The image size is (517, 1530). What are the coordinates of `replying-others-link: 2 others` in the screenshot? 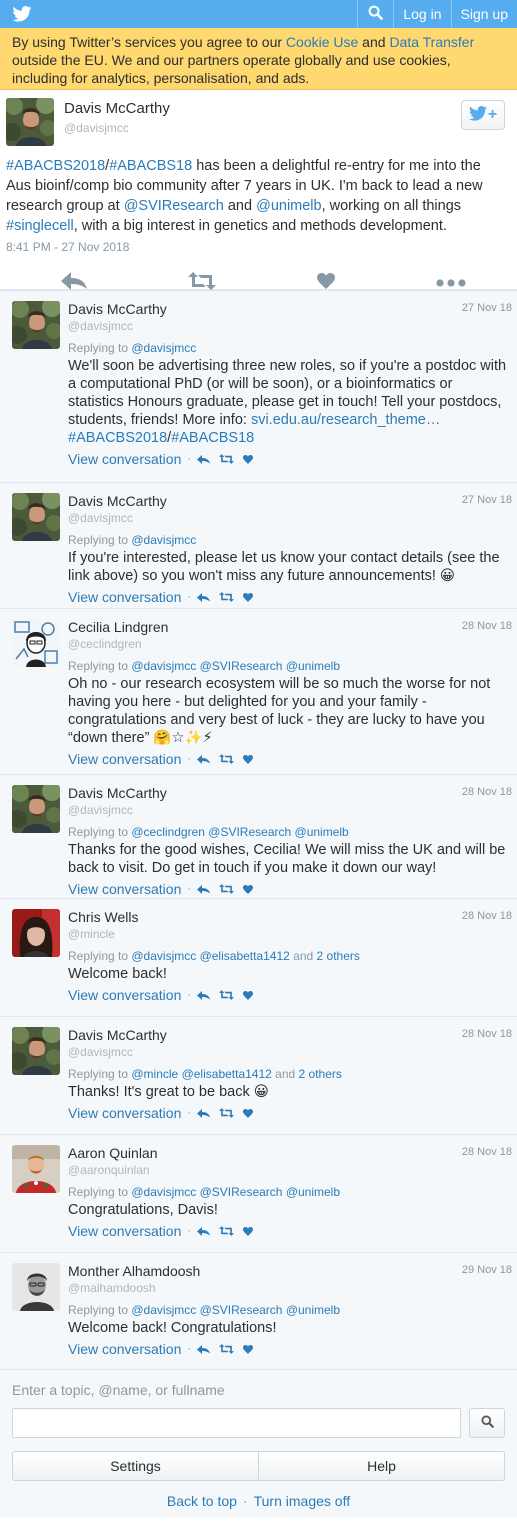 It's located at (338, 956).